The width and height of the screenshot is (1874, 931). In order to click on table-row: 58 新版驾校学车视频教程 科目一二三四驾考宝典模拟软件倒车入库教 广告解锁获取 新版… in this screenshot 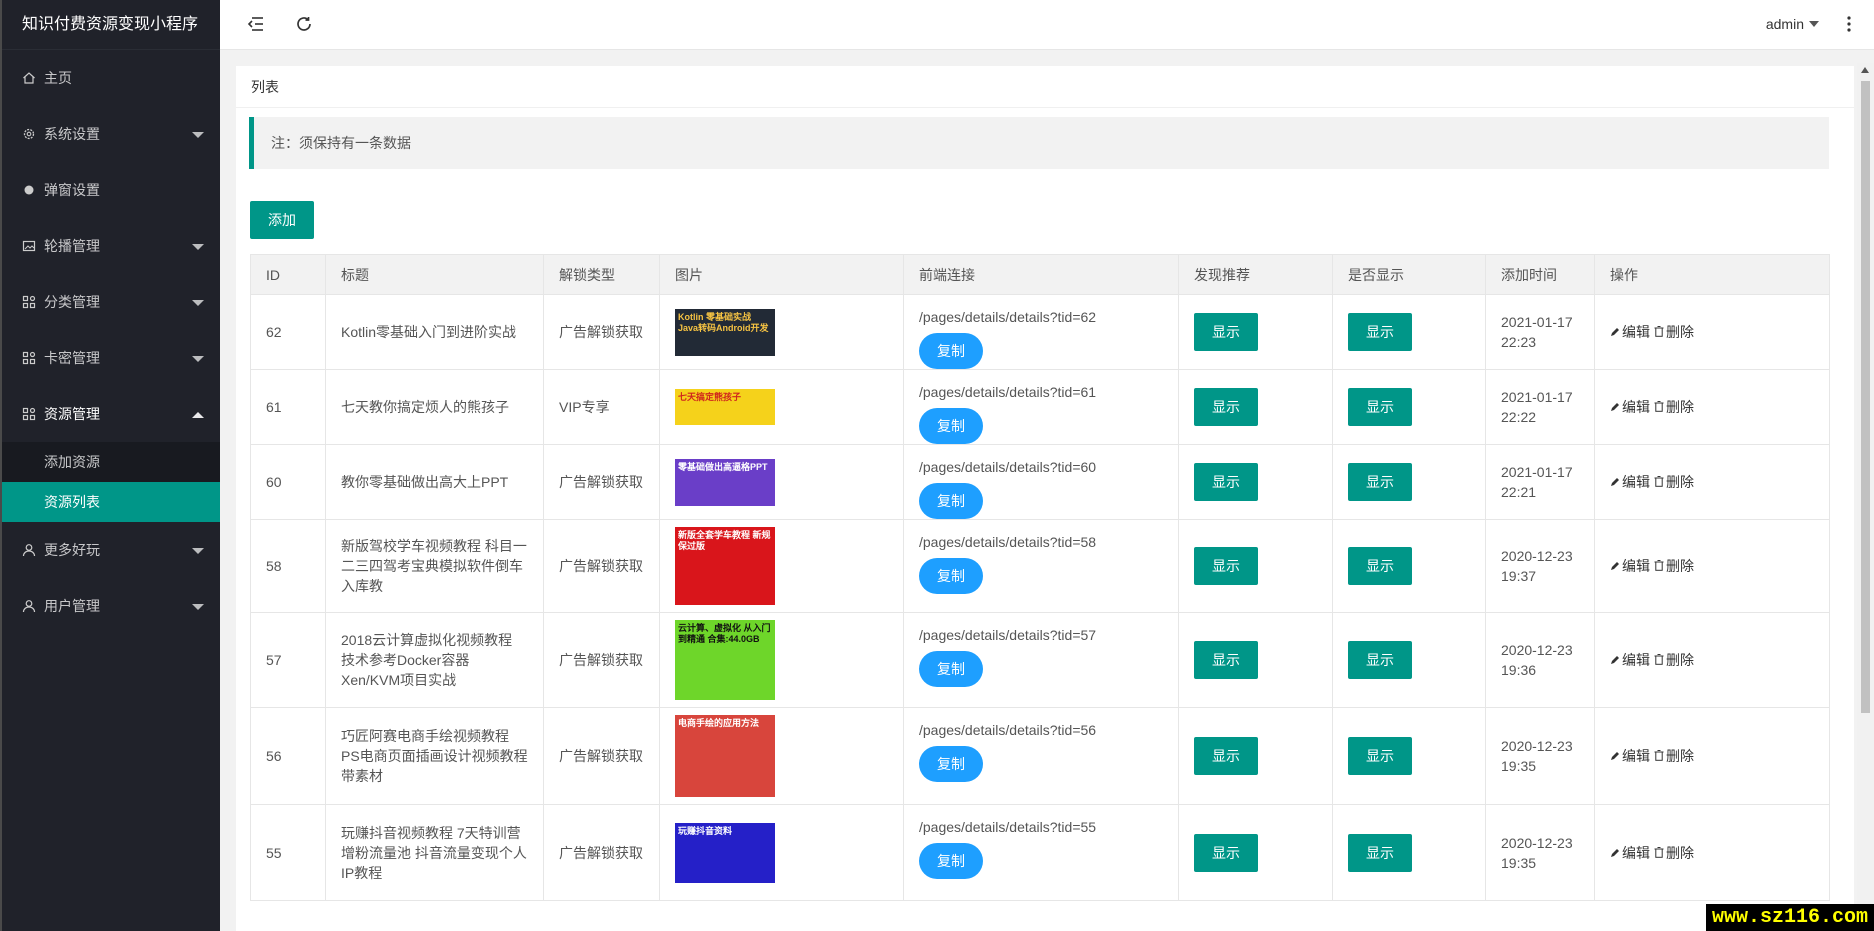, I will do `click(1040, 566)`.